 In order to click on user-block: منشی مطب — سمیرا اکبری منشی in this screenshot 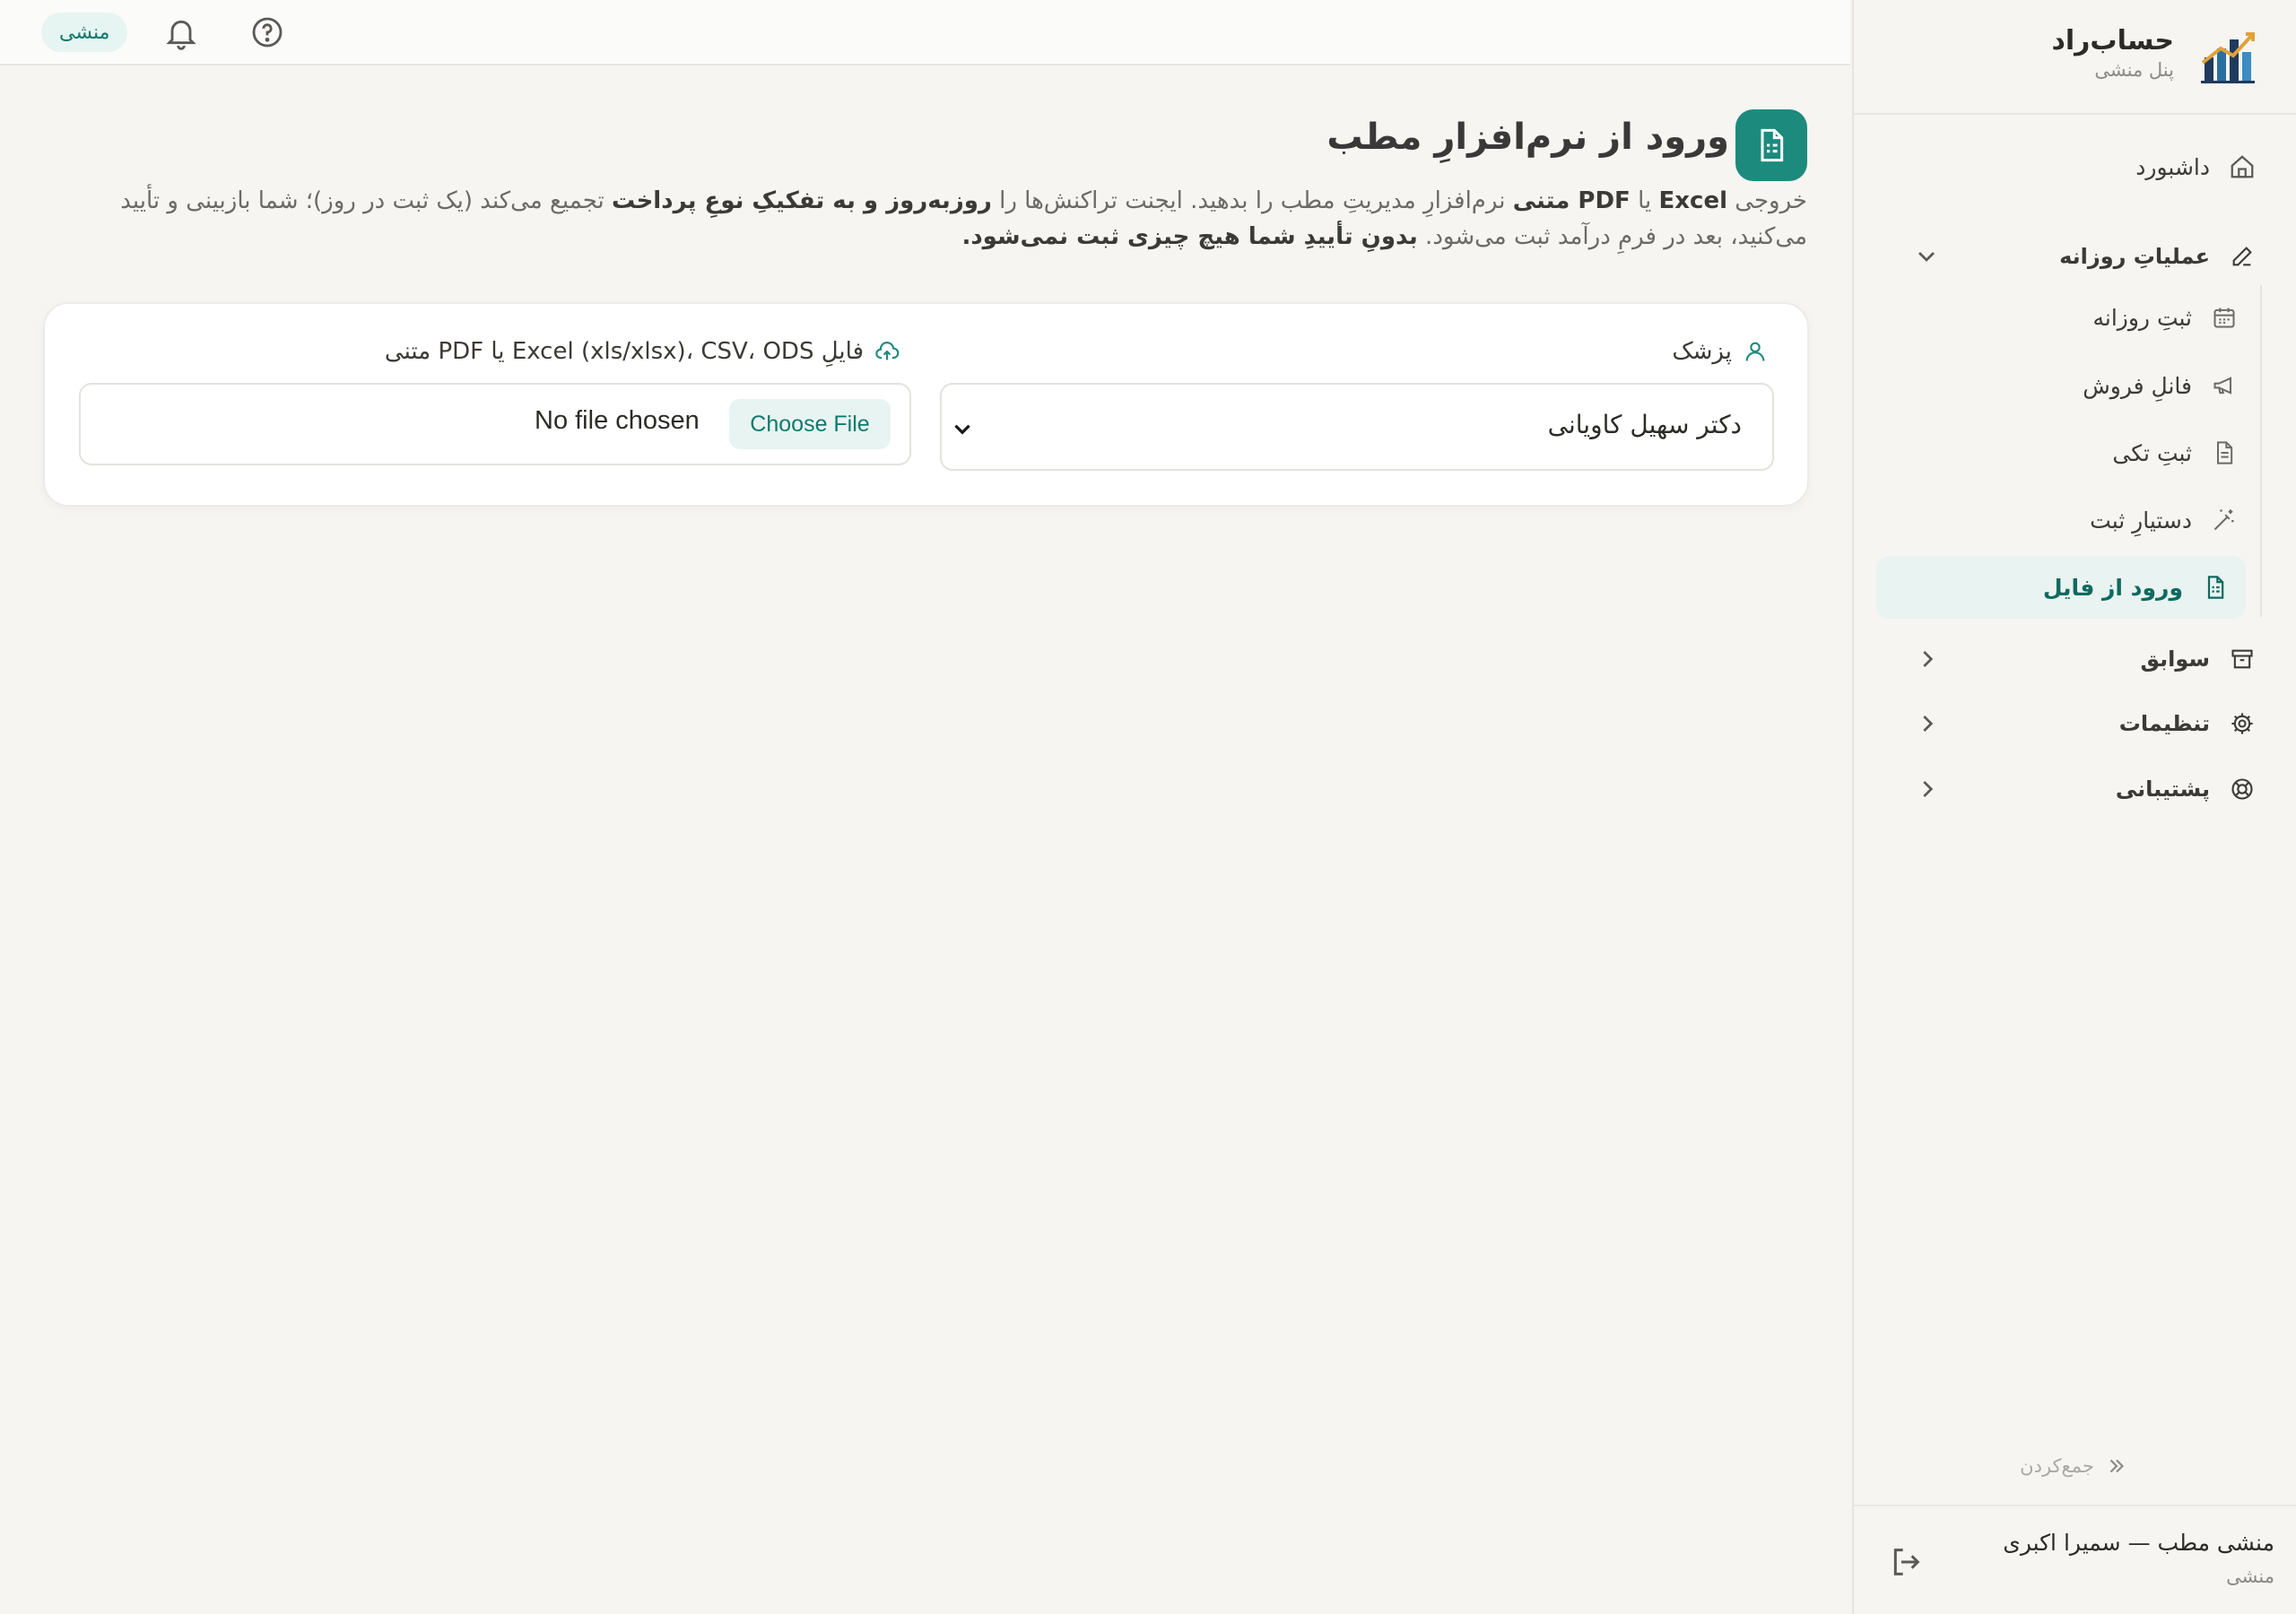, I will do `click(2074, 1559)`.